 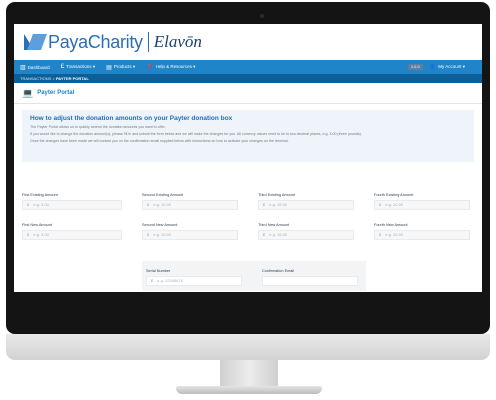 I want to click on first-existing-input: £ e.g. 3.00, so click(x=72, y=205).